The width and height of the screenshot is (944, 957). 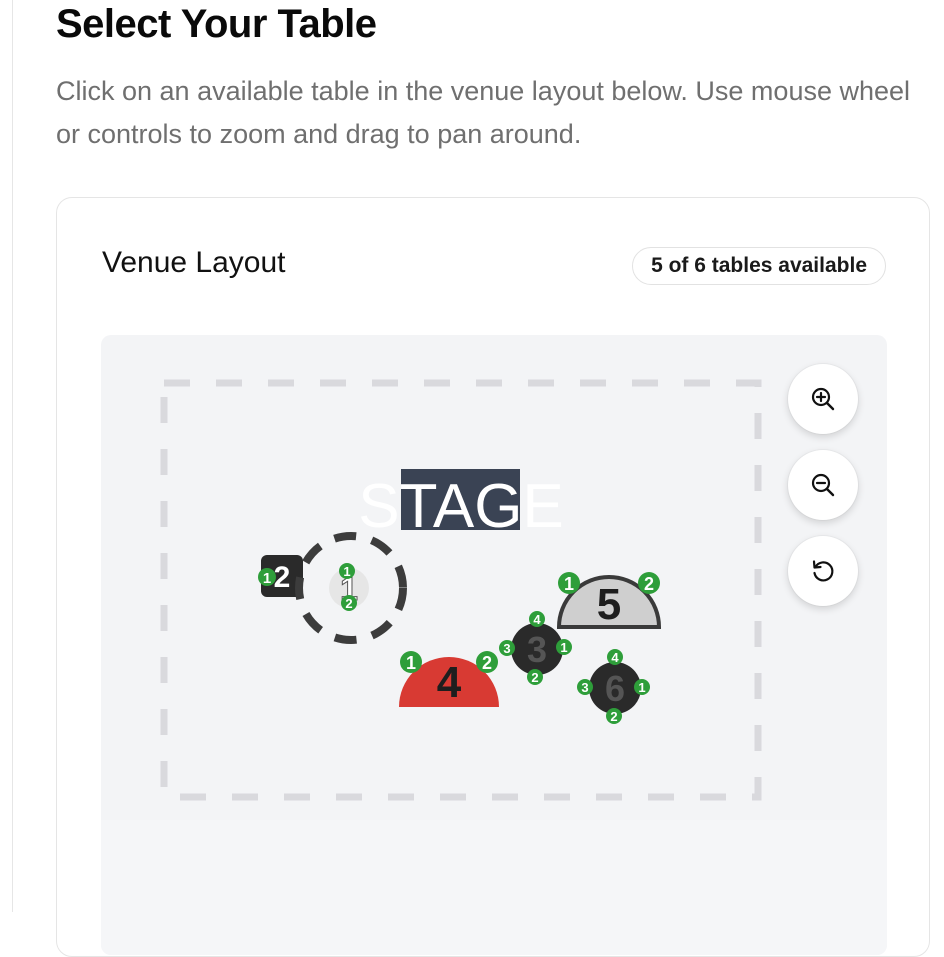 What do you see at coordinates (12, 456) in the screenshot?
I see `left-border` at bounding box center [12, 456].